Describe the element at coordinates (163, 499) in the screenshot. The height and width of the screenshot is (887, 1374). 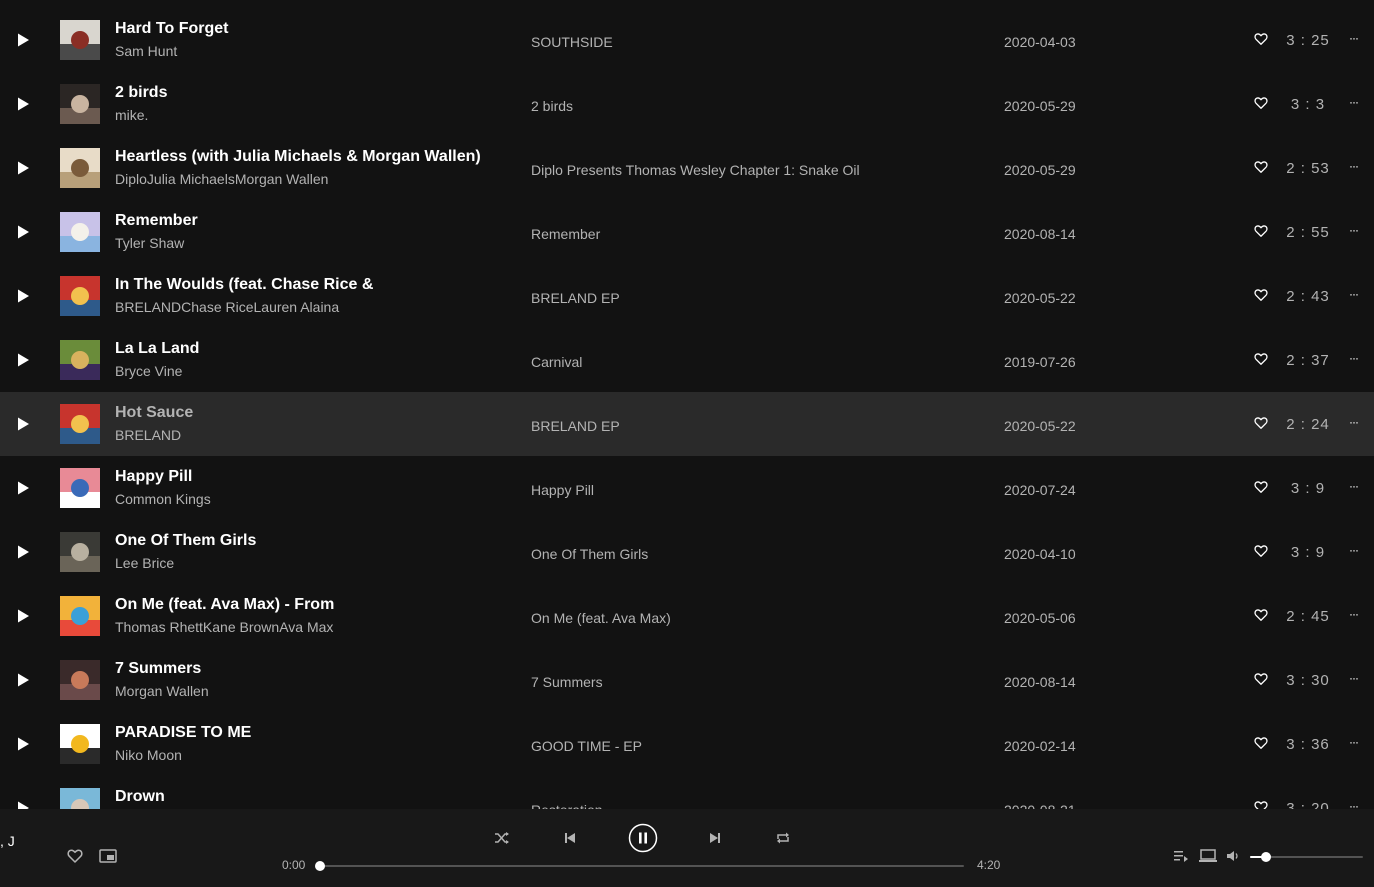
I see `track-artist: Common Kings` at that location.